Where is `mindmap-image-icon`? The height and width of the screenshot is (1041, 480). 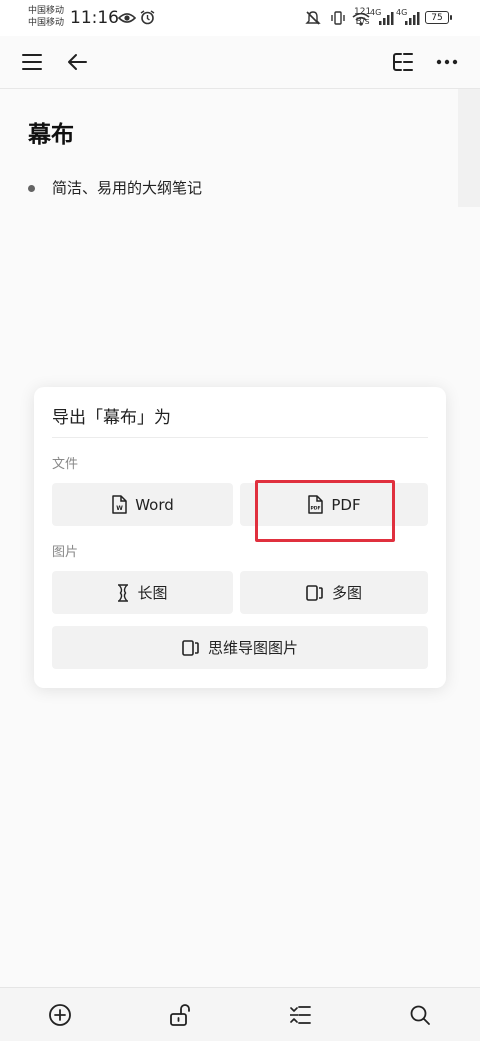
mindmap-image-icon is located at coordinates (191, 647).